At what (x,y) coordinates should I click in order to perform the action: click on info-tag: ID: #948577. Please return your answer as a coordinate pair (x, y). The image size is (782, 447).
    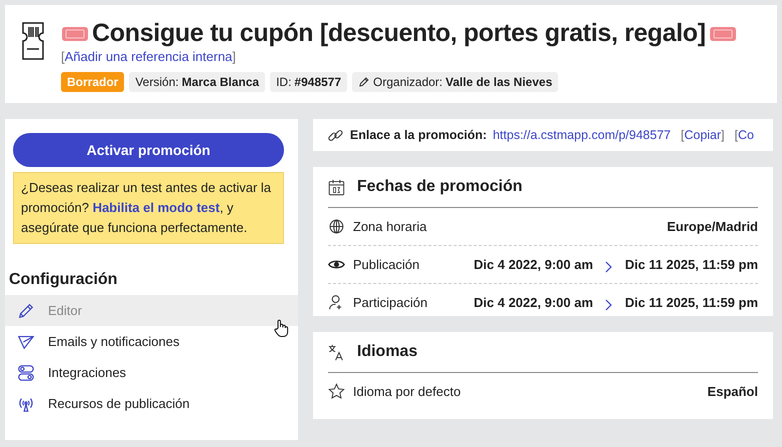
    Looking at the image, I should click on (309, 82).